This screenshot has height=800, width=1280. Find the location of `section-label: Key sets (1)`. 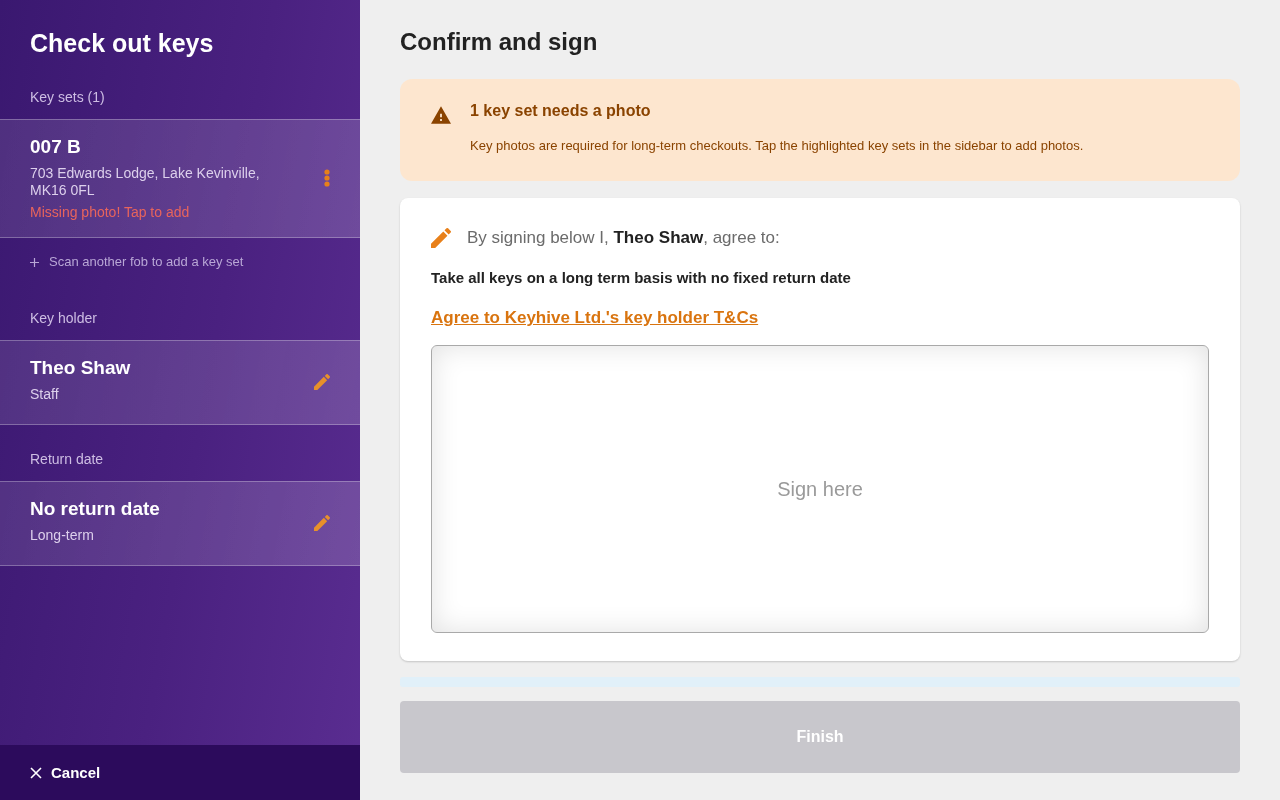

section-label: Key sets (1) is located at coordinates (67, 97).